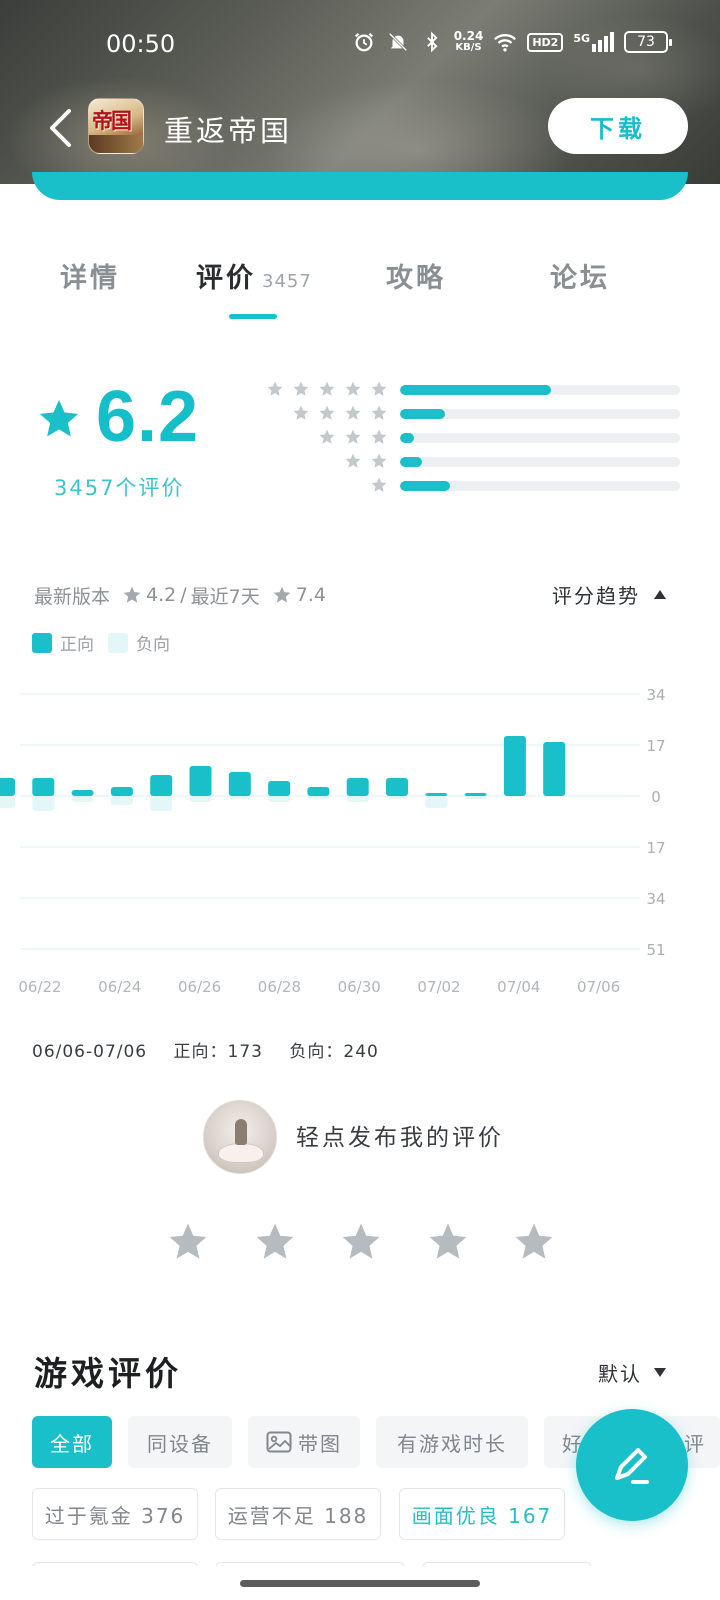 The height and width of the screenshot is (1600, 720). I want to click on header-accent-strip, so click(360, 186).